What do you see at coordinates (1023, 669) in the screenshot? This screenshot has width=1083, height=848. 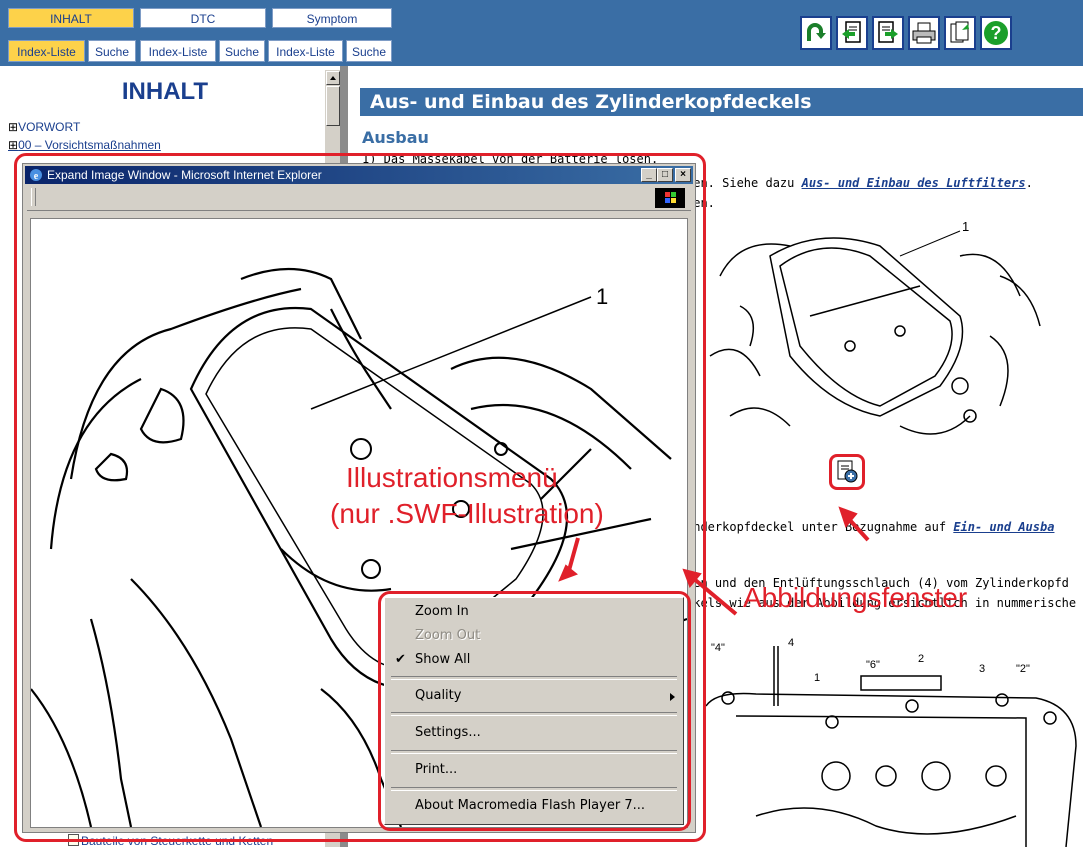 I see `figure2-label: "2"` at bounding box center [1023, 669].